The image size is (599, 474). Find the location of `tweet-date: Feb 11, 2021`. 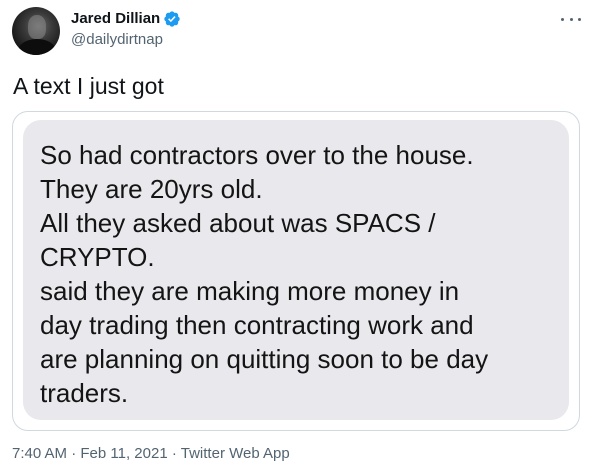

tweet-date: Feb 11, 2021 is located at coordinates (123, 453).